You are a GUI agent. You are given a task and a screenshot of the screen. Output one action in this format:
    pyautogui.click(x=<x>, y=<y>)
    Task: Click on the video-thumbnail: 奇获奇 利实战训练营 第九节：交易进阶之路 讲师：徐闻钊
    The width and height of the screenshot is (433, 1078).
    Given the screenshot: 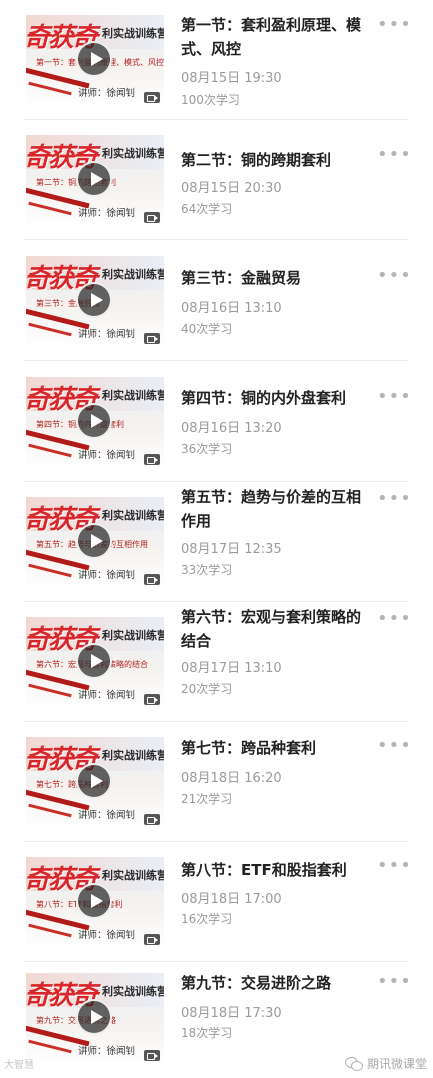 What is the action you would take?
    pyautogui.click(x=95, y=1019)
    